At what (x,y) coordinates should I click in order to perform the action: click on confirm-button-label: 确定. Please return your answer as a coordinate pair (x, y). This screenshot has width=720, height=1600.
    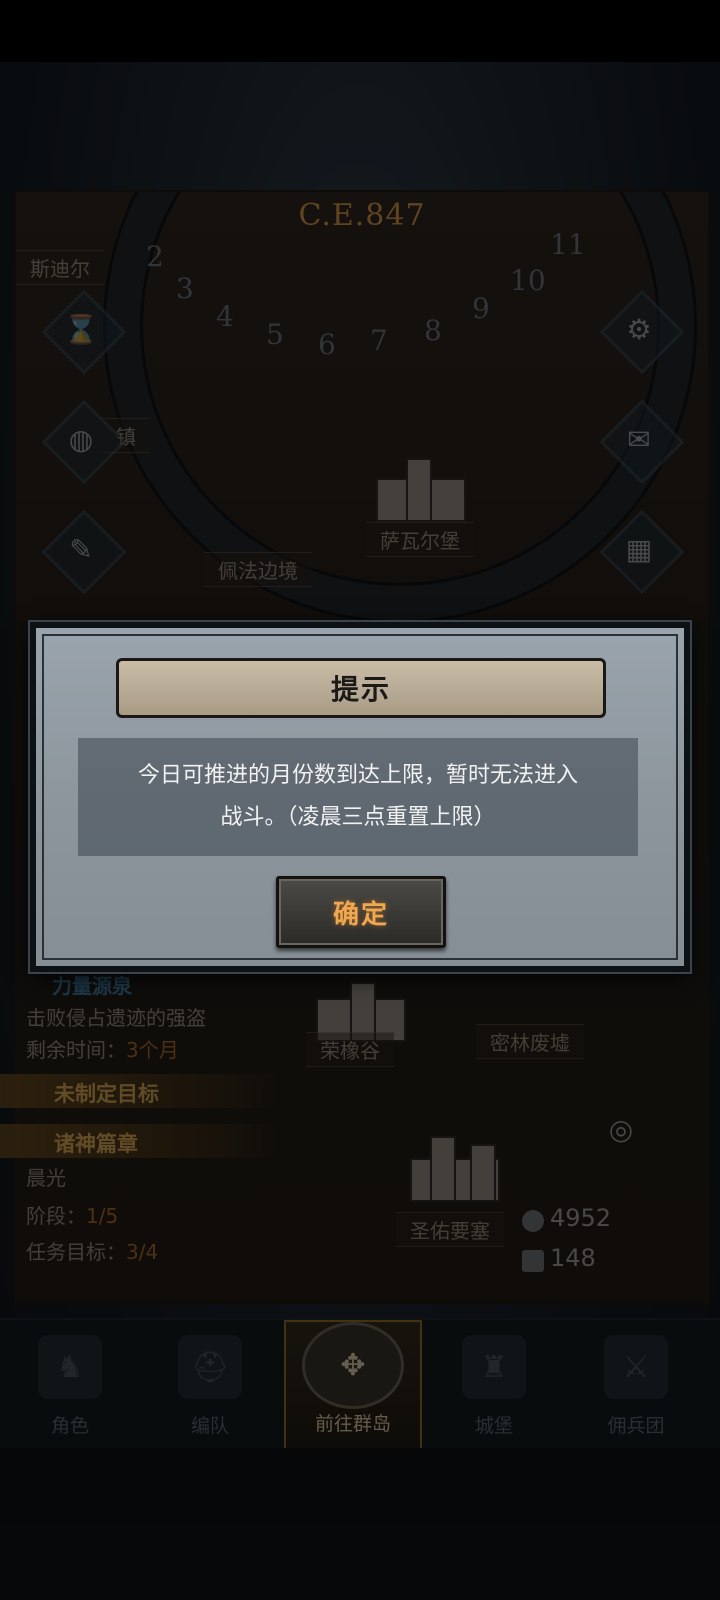
    Looking at the image, I should click on (360, 914).